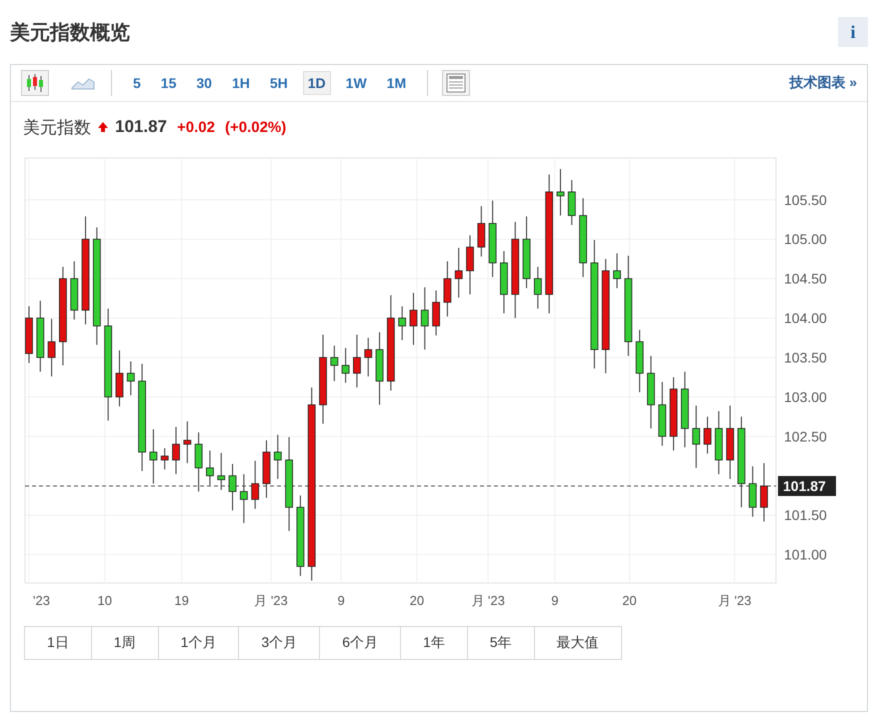 The image size is (892, 720). I want to click on y-axis-label: 105.50, so click(805, 200).